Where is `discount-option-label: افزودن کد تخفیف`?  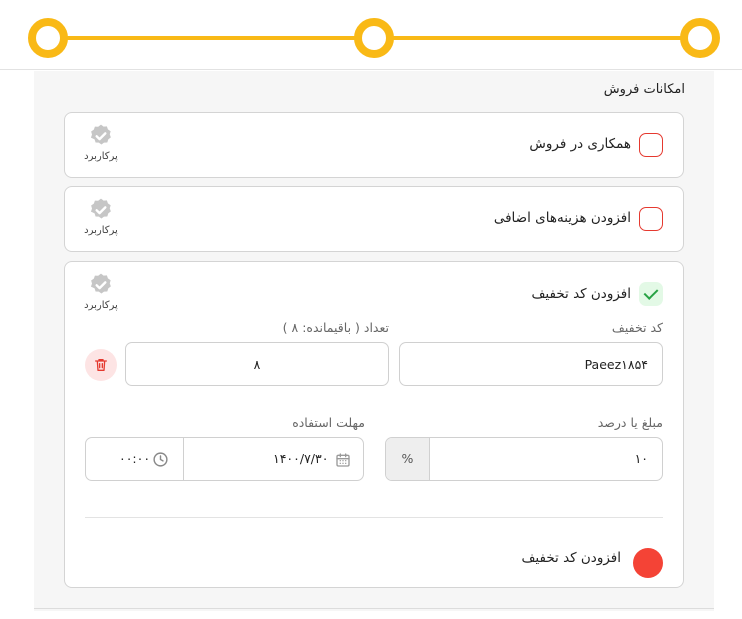 discount-option-label: افزودن کد تخفیف is located at coordinates (581, 294).